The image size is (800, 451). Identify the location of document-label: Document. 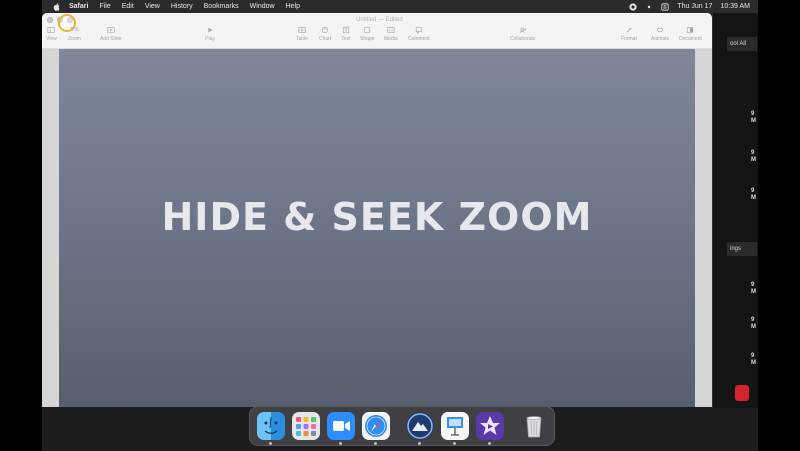
(690, 39).